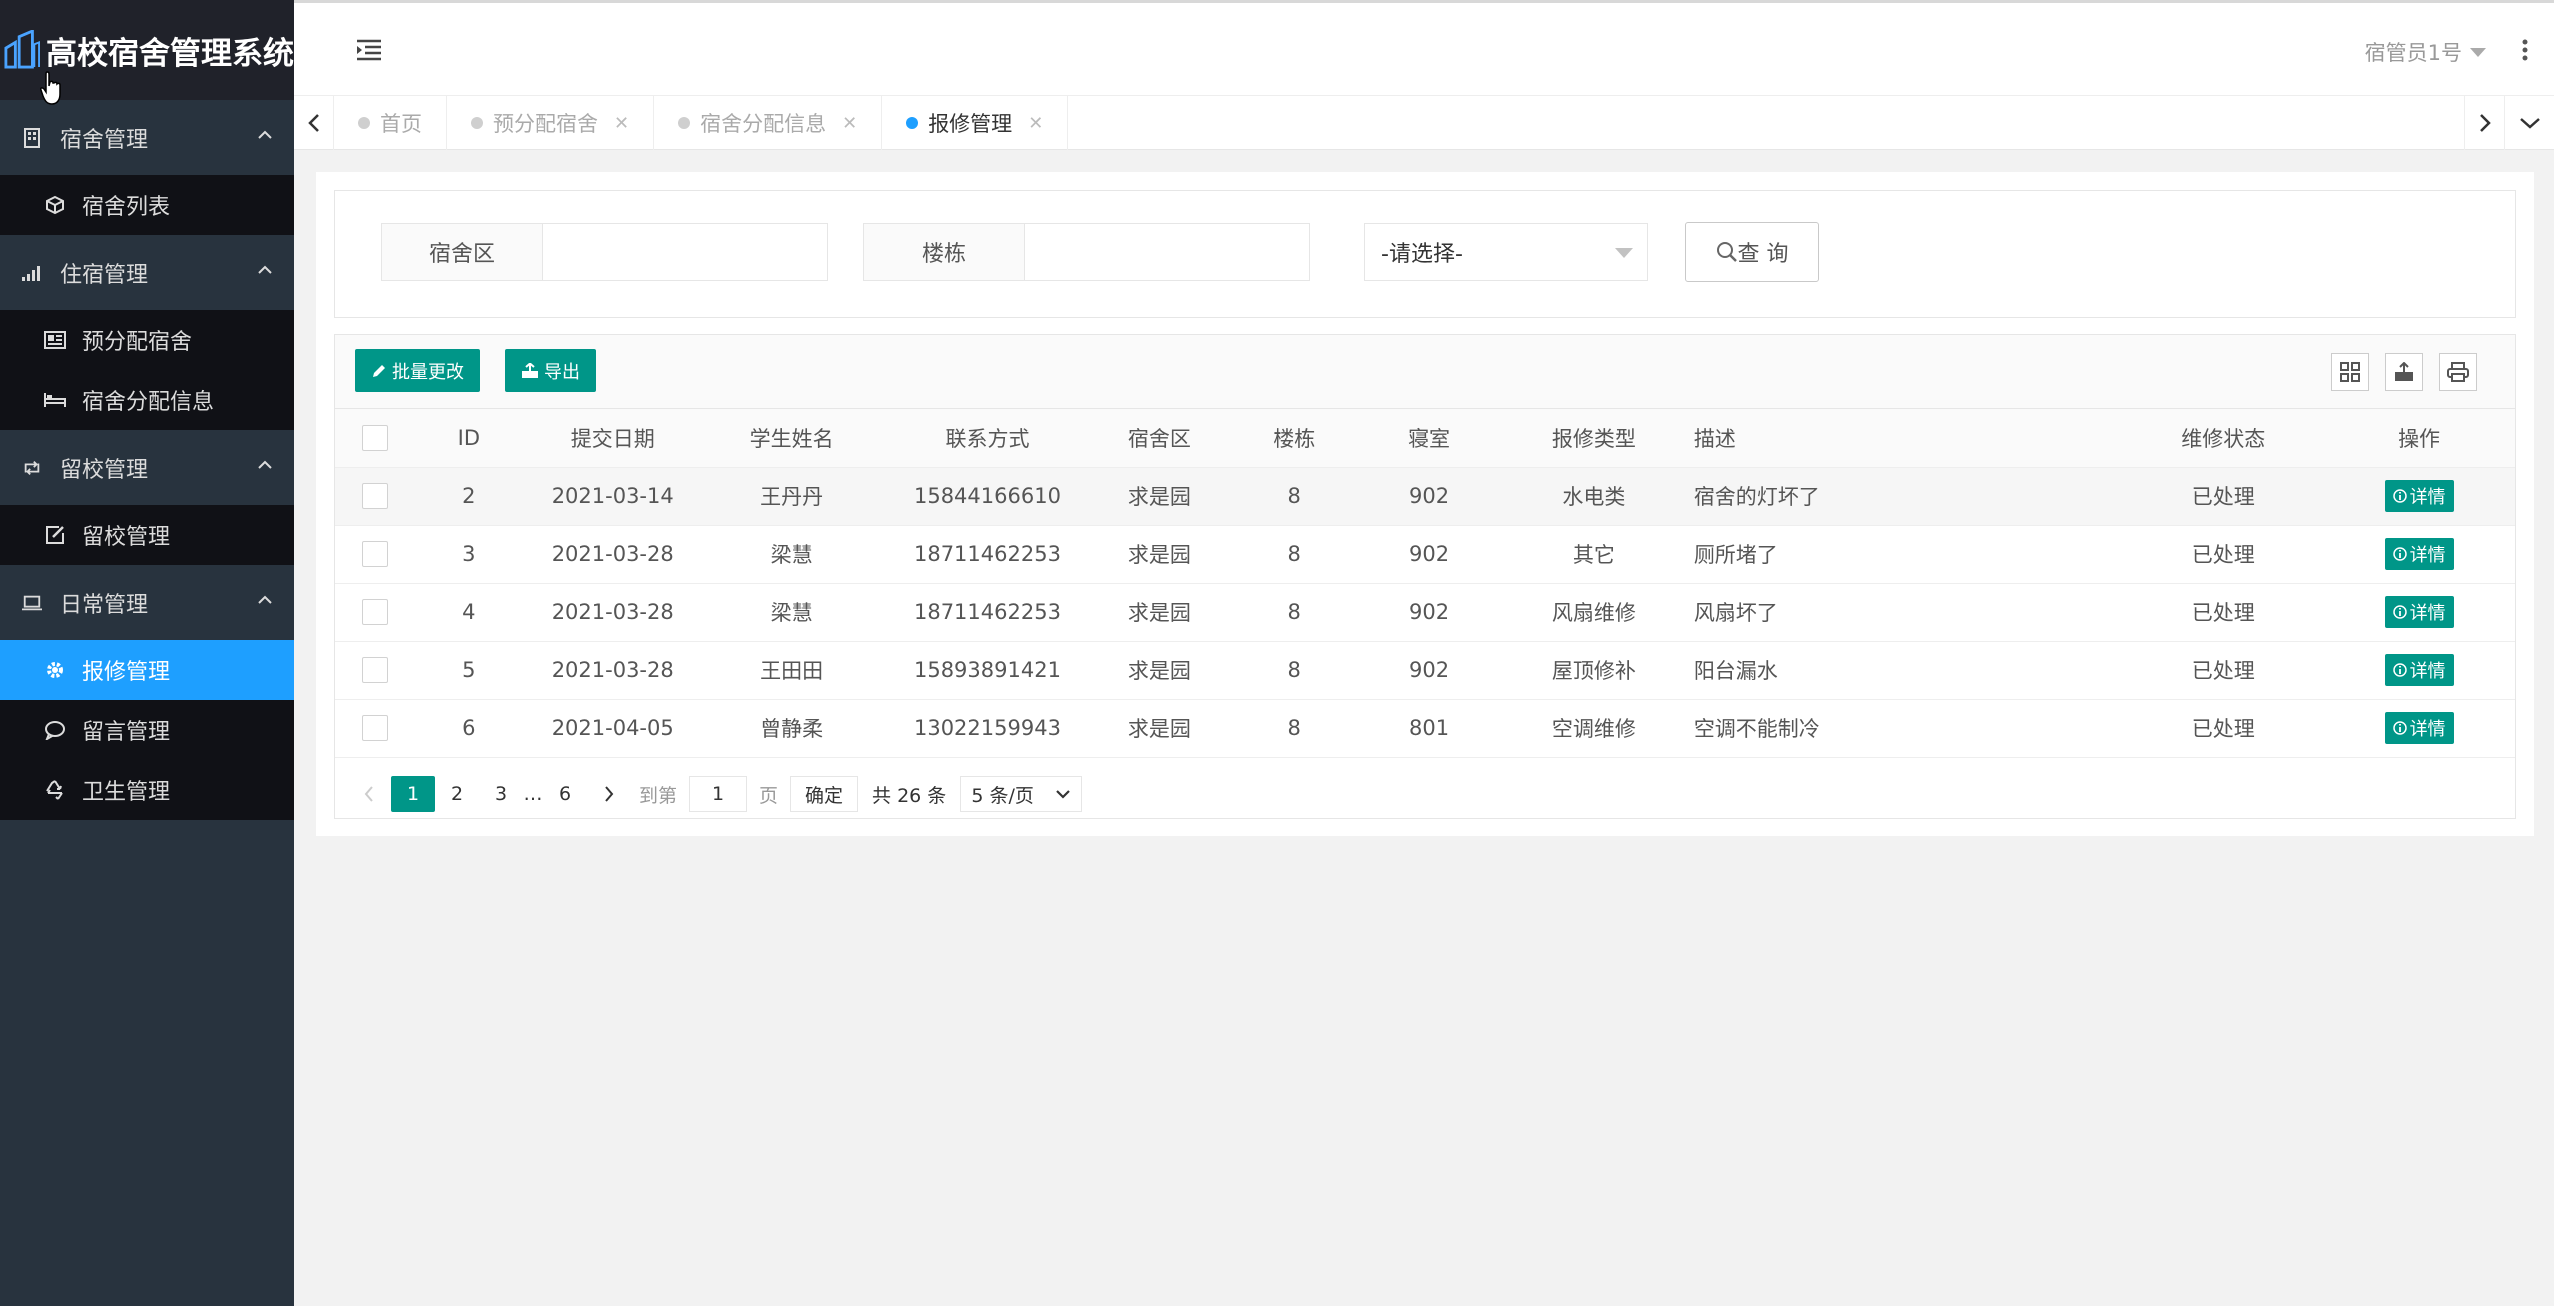  Describe the element at coordinates (147, 670) in the screenshot. I see `sidebar-item-repair: 报修管理` at that location.